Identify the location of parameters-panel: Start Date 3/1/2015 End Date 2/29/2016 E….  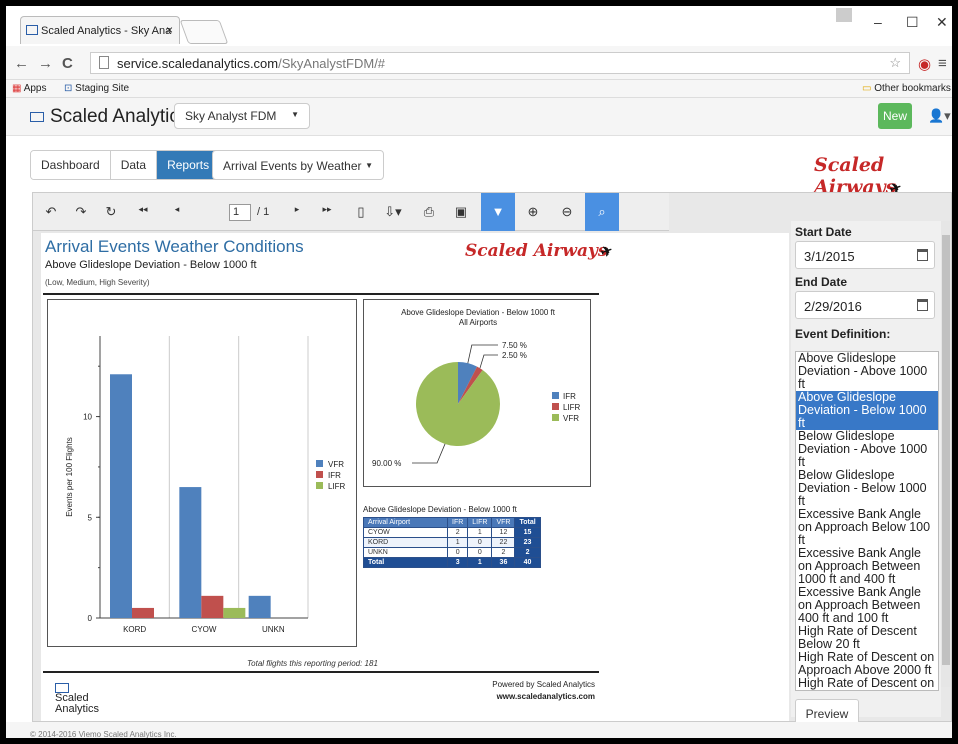
(871, 474).